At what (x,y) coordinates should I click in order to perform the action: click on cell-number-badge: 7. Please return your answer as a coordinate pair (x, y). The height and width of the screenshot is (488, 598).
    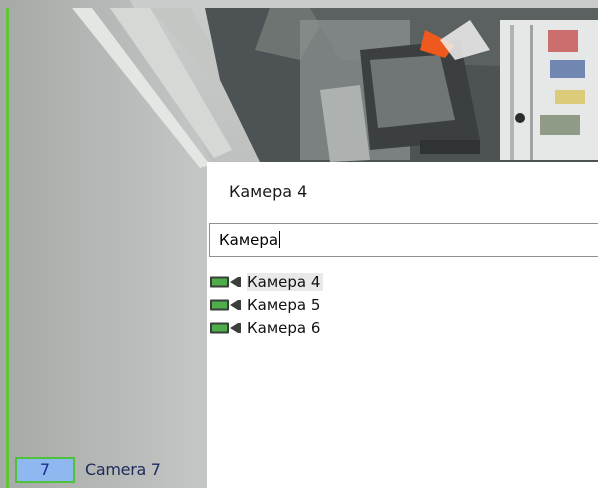
    Looking at the image, I should click on (45, 470).